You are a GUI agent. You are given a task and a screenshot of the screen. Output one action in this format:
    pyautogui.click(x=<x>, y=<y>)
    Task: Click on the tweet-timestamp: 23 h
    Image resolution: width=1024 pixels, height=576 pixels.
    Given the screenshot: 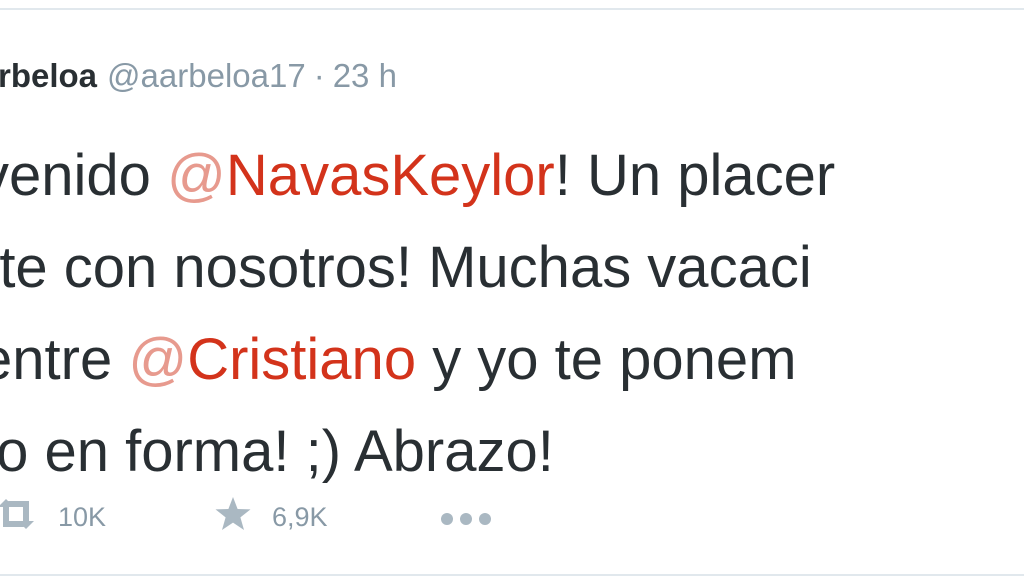 What is the action you would take?
    pyautogui.click(x=365, y=75)
    